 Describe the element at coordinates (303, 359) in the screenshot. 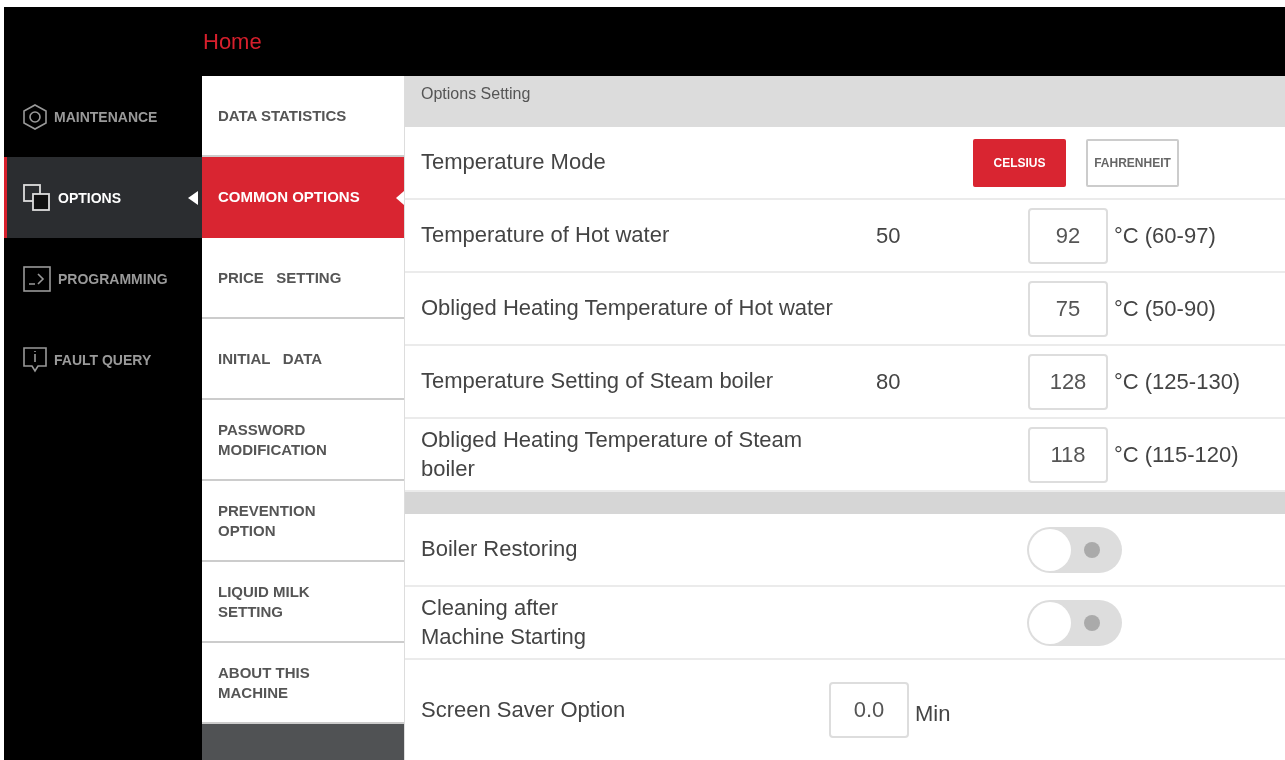

I see `submenu-item: INITIAL DATA` at that location.